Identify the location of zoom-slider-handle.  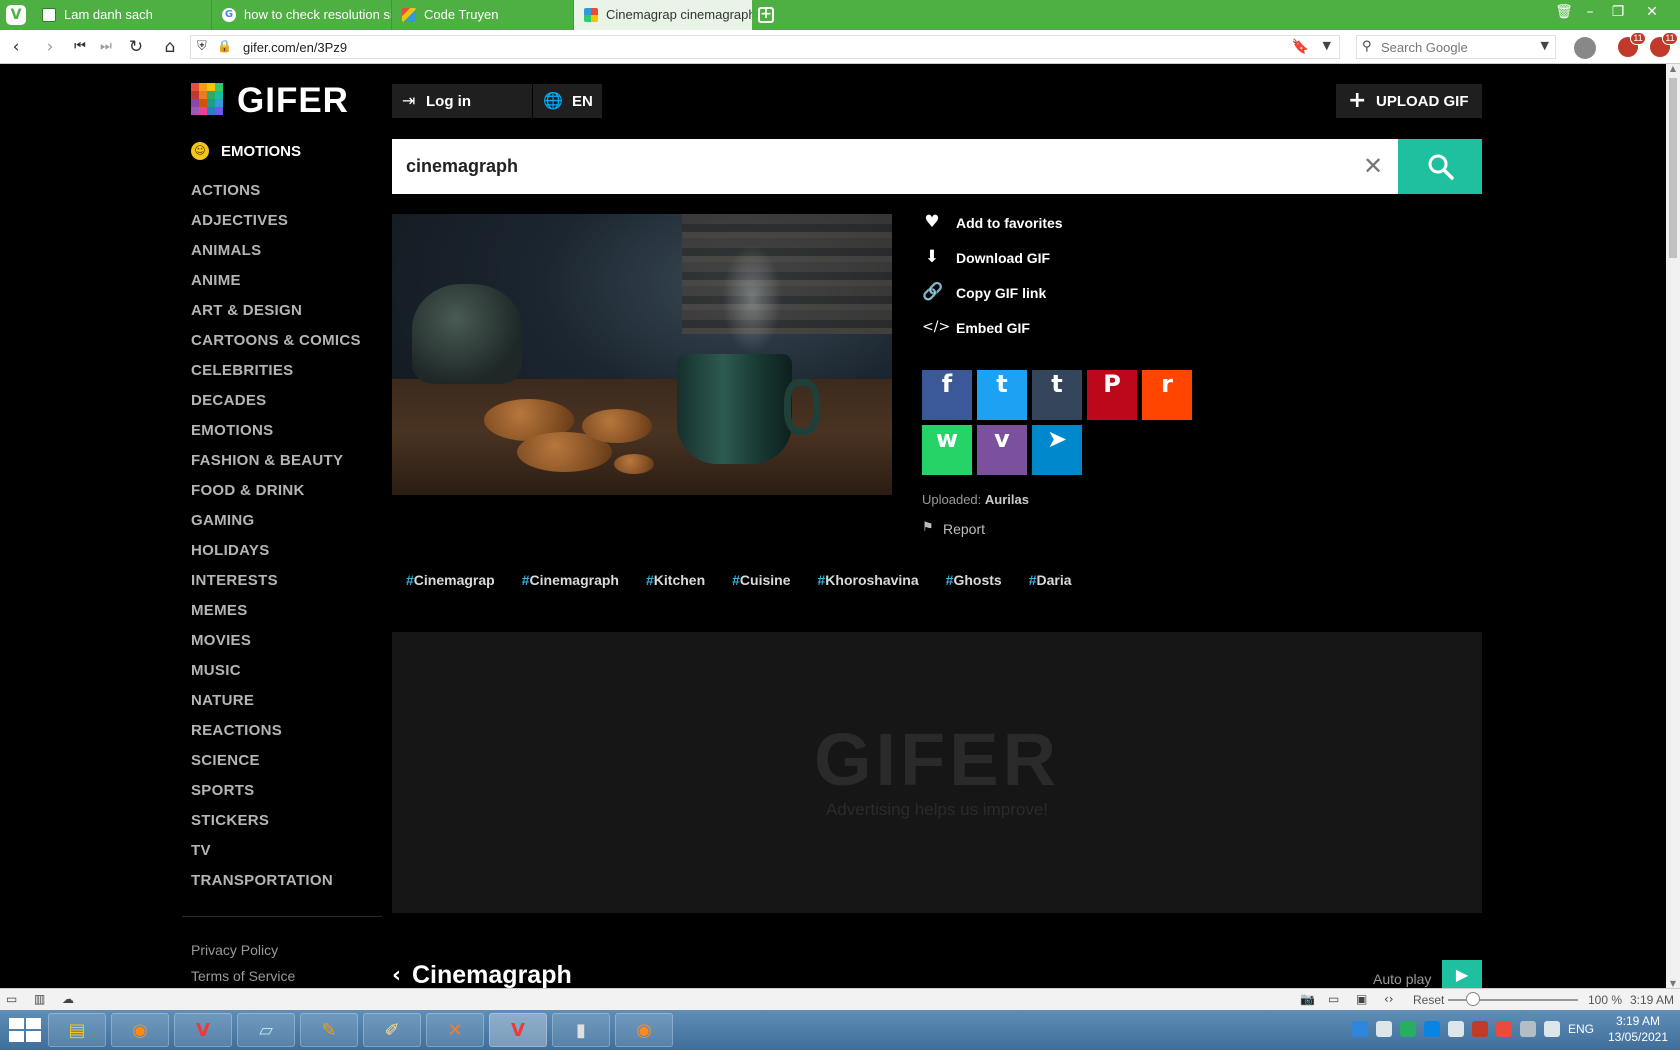
(1473, 999).